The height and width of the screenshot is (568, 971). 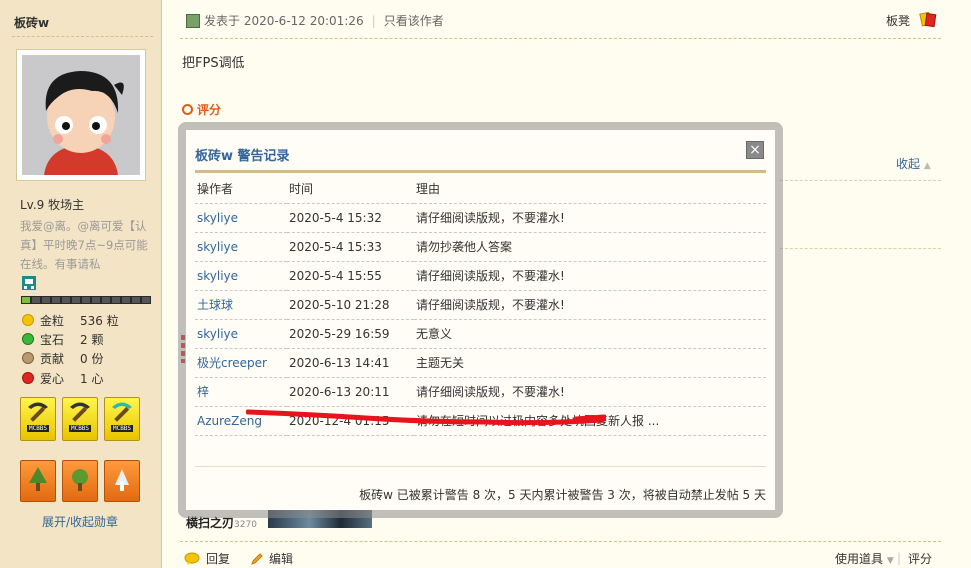 What do you see at coordinates (213, 63) in the screenshot?
I see `post-content: 把FPS调低` at bounding box center [213, 63].